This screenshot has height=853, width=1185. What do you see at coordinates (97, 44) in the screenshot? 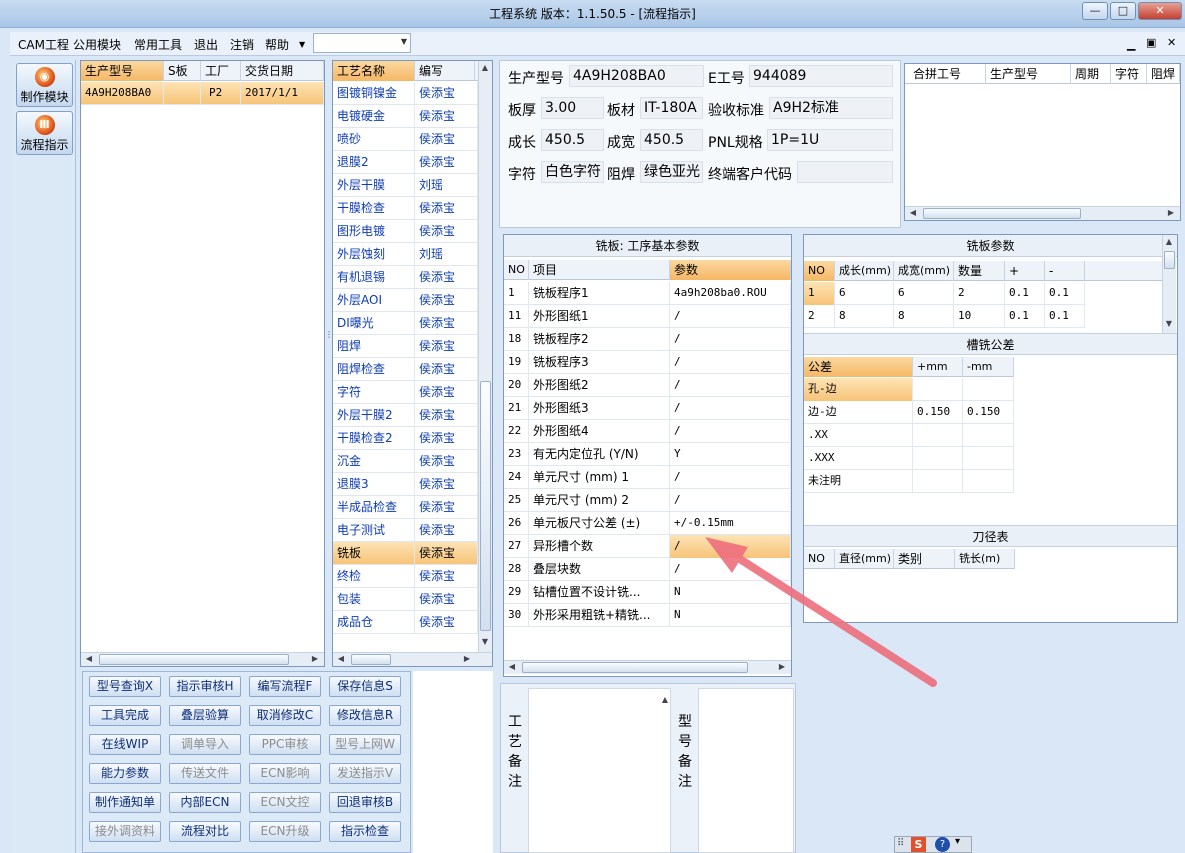
I see `menu-common-module: 公用模块` at bounding box center [97, 44].